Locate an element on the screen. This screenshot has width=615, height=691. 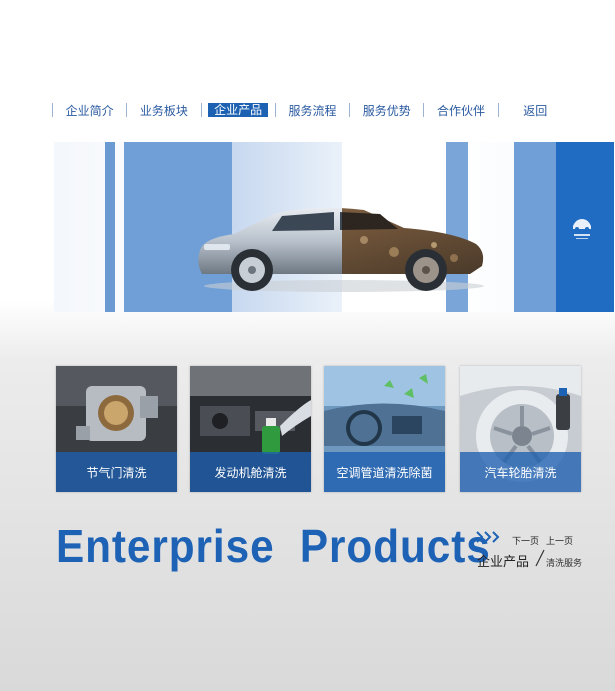
banner-car-image is located at coordinates (344, 249).